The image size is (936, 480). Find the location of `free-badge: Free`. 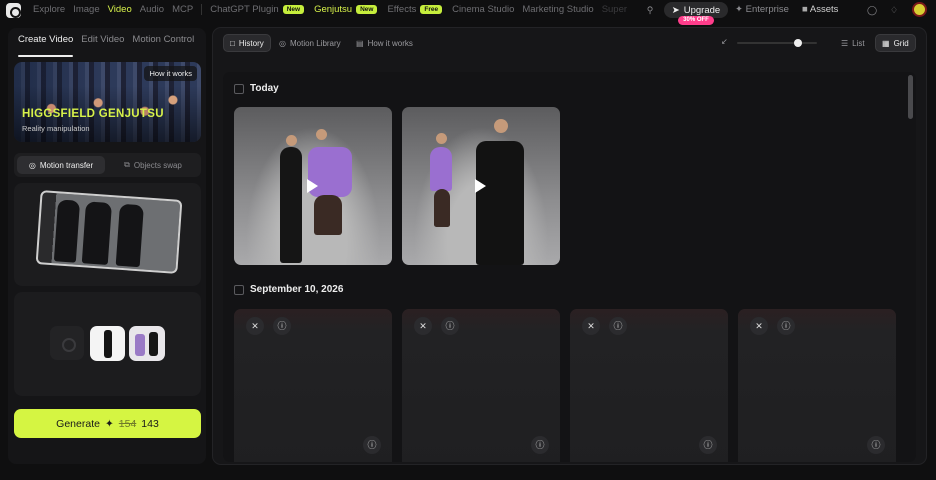

free-badge: Free is located at coordinates (431, 9).